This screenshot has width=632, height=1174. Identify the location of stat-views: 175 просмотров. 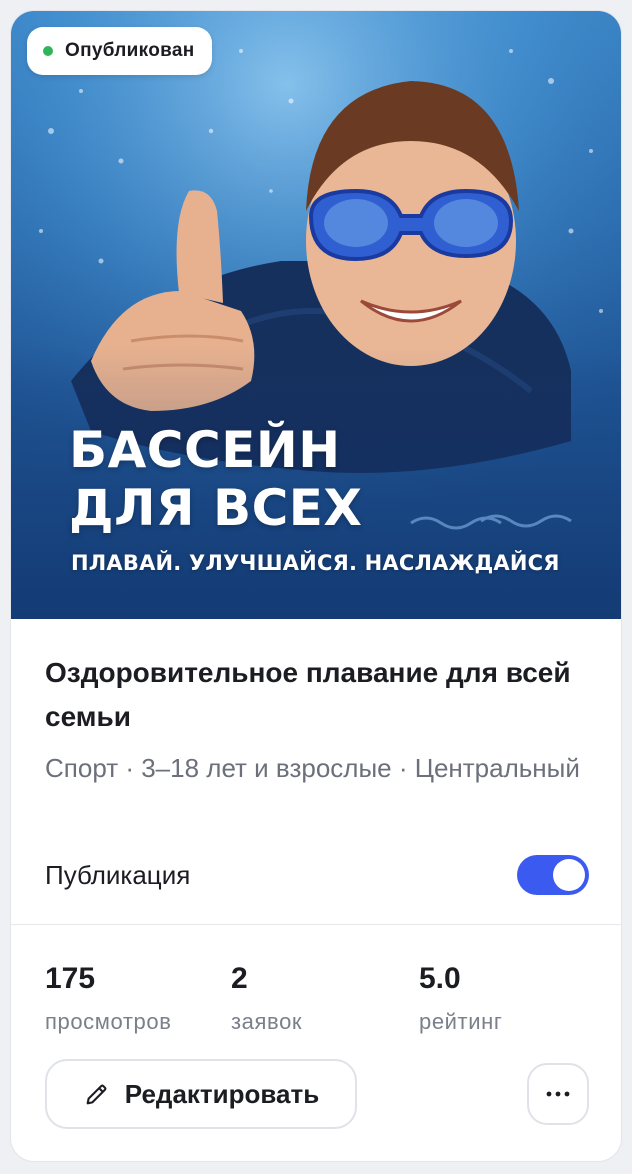
(108, 998).